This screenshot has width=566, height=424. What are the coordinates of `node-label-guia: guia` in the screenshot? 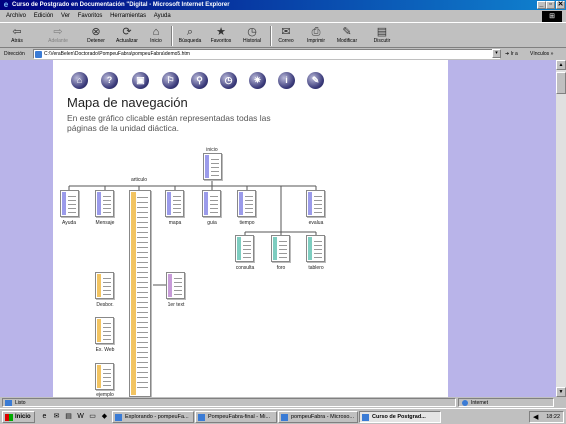 It's located at (212, 223).